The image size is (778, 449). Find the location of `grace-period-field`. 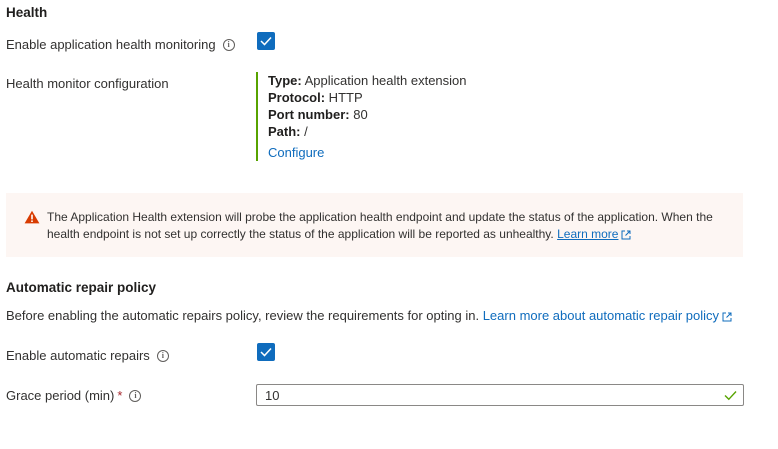

grace-period-field is located at coordinates (500, 395).